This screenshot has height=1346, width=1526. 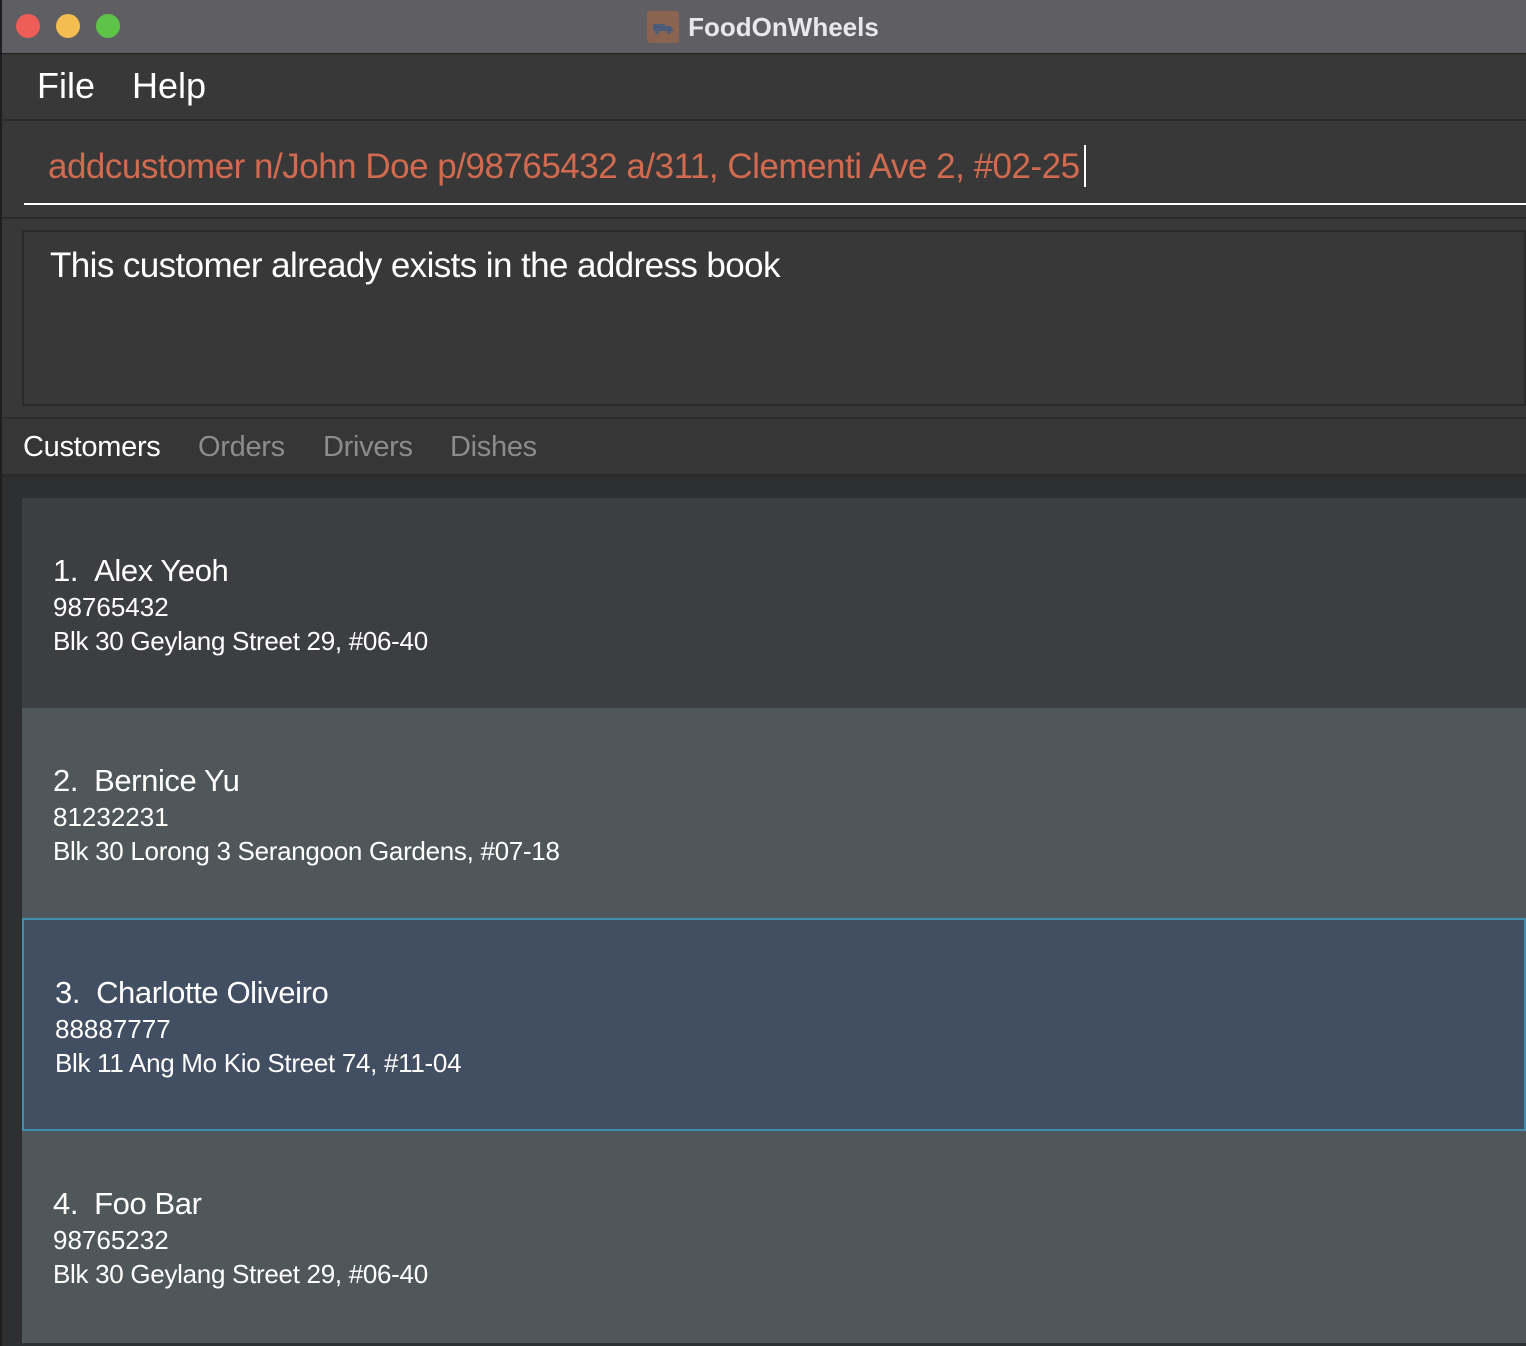 I want to click on window-title: FoodOnWheels, so click(x=763, y=27).